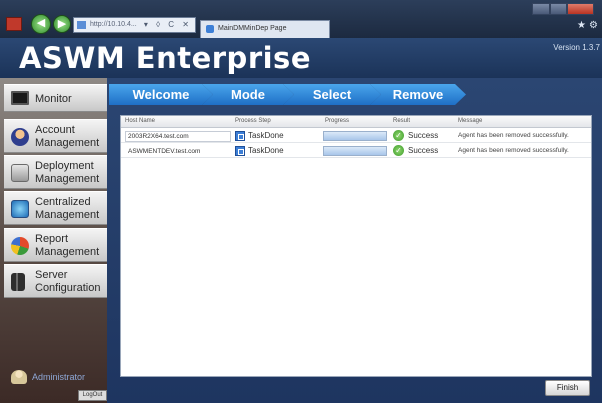 The image size is (602, 403). Describe the element at coordinates (253, 121) in the screenshot. I see `column-header-process-step: Process Step` at that location.